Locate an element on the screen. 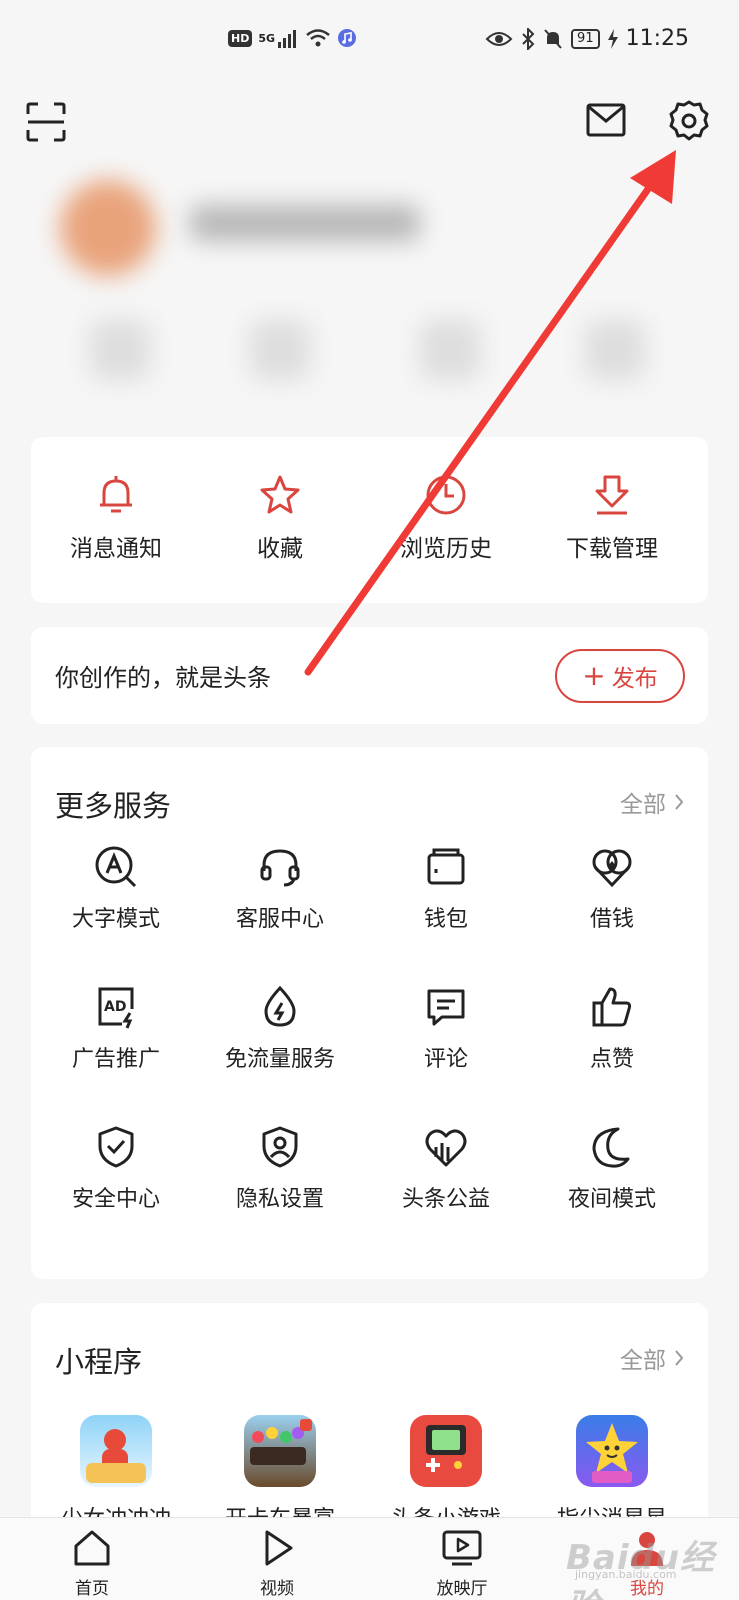 The width and height of the screenshot is (739, 1600). tab-video: 视频 is located at coordinates (277, 1562).